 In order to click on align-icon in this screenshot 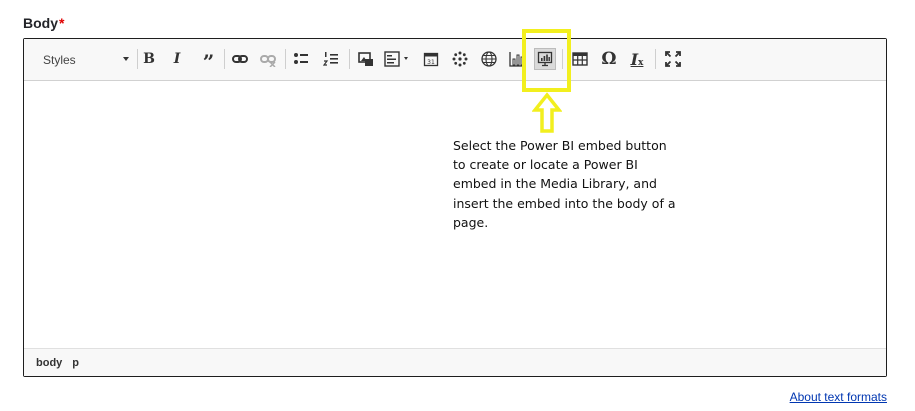, I will do `click(392, 59)`.